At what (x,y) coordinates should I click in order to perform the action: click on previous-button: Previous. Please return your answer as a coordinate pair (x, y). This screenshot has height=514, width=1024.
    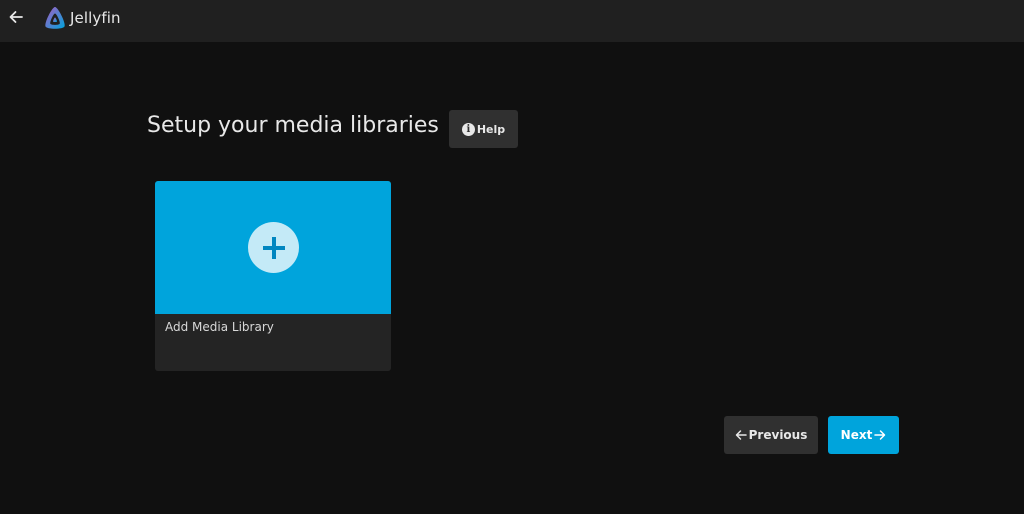
    Looking at the image, I should click on (771, 435).